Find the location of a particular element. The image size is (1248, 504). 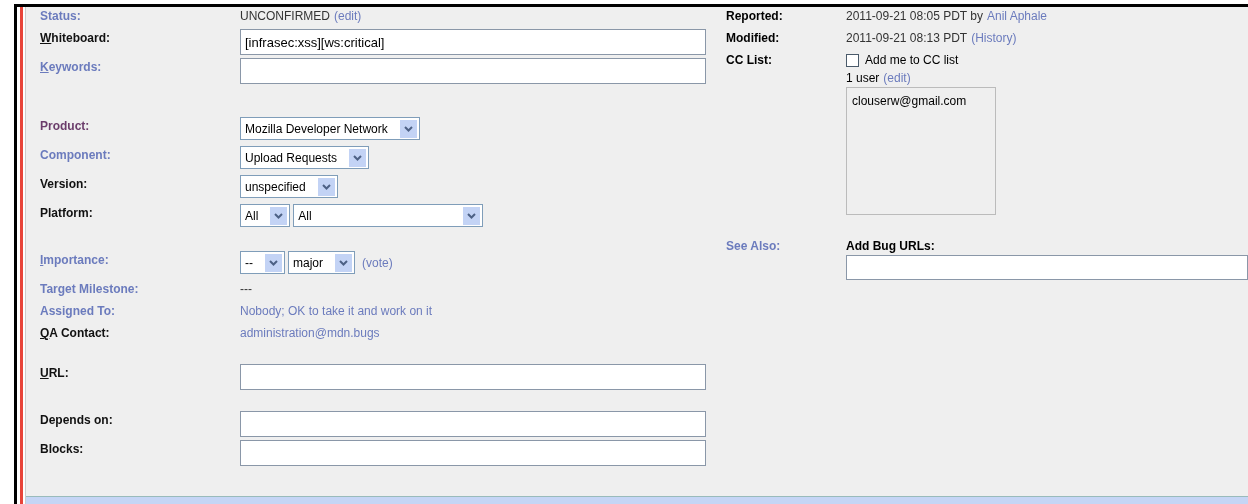

field-label: Depends on: is located at coordinates (77, 420).